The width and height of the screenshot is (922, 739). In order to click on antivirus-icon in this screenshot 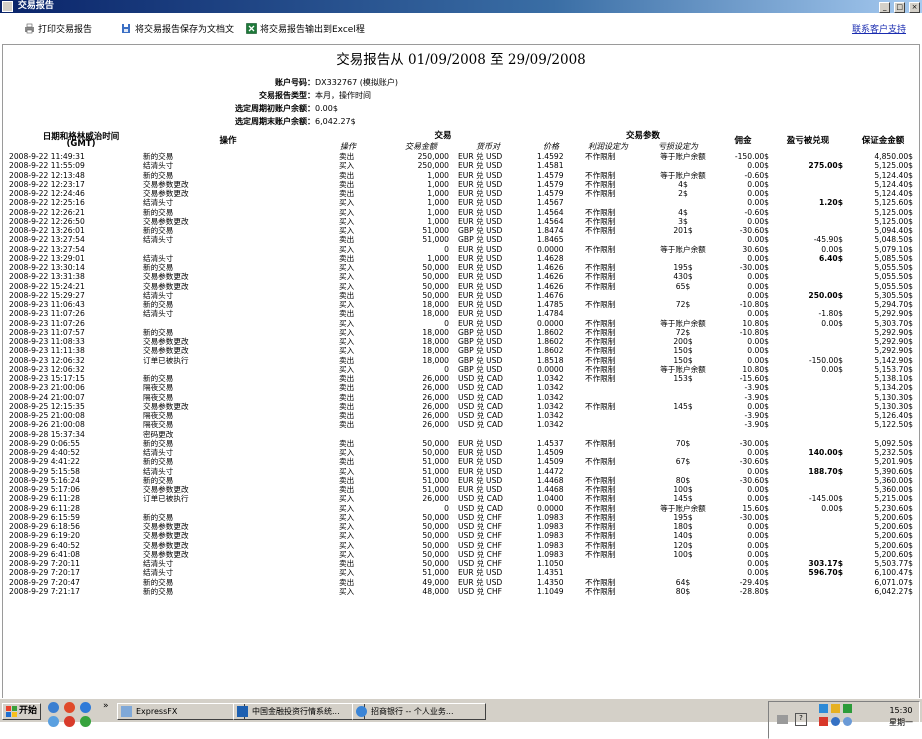, I will do `click(835, 721)`.